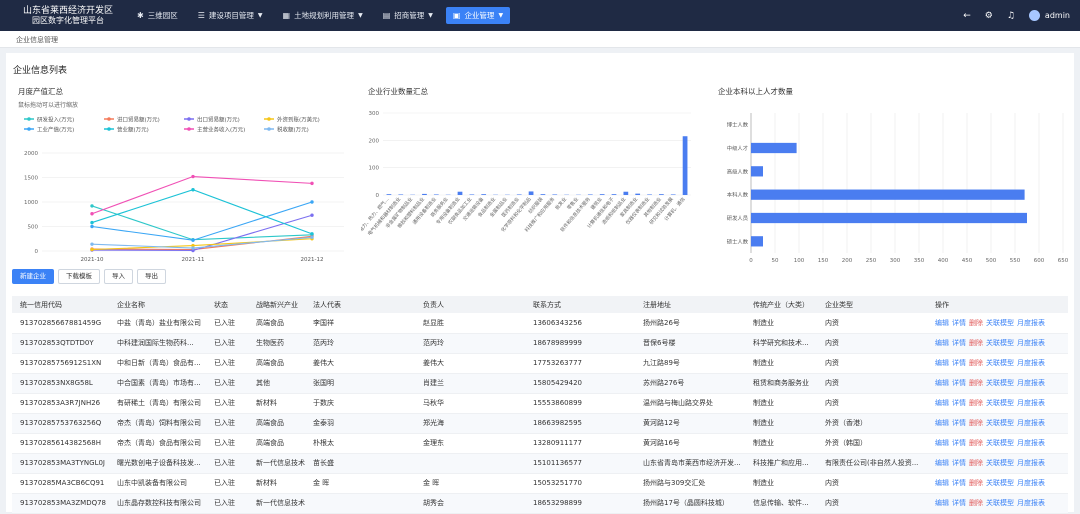 Image resolution: width=1080 pixels, height=514 pixels. What do you see at coordinates (781, 304) in the screenshot?
I see `column-header: 传统产业（大类）` at bounding box center [781, 304].